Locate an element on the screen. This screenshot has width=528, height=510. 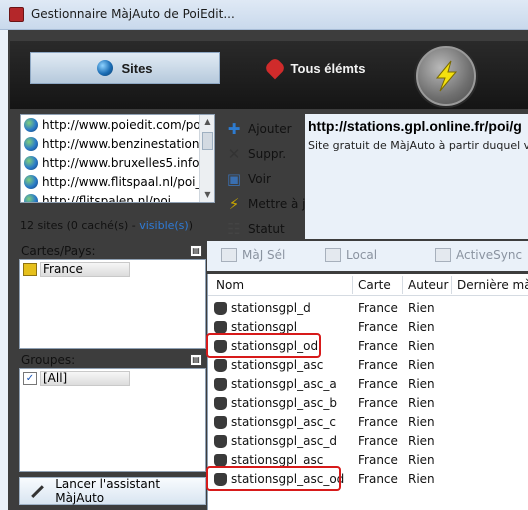
groups-list-icon: ▤ is located at coordinates (196, 360).